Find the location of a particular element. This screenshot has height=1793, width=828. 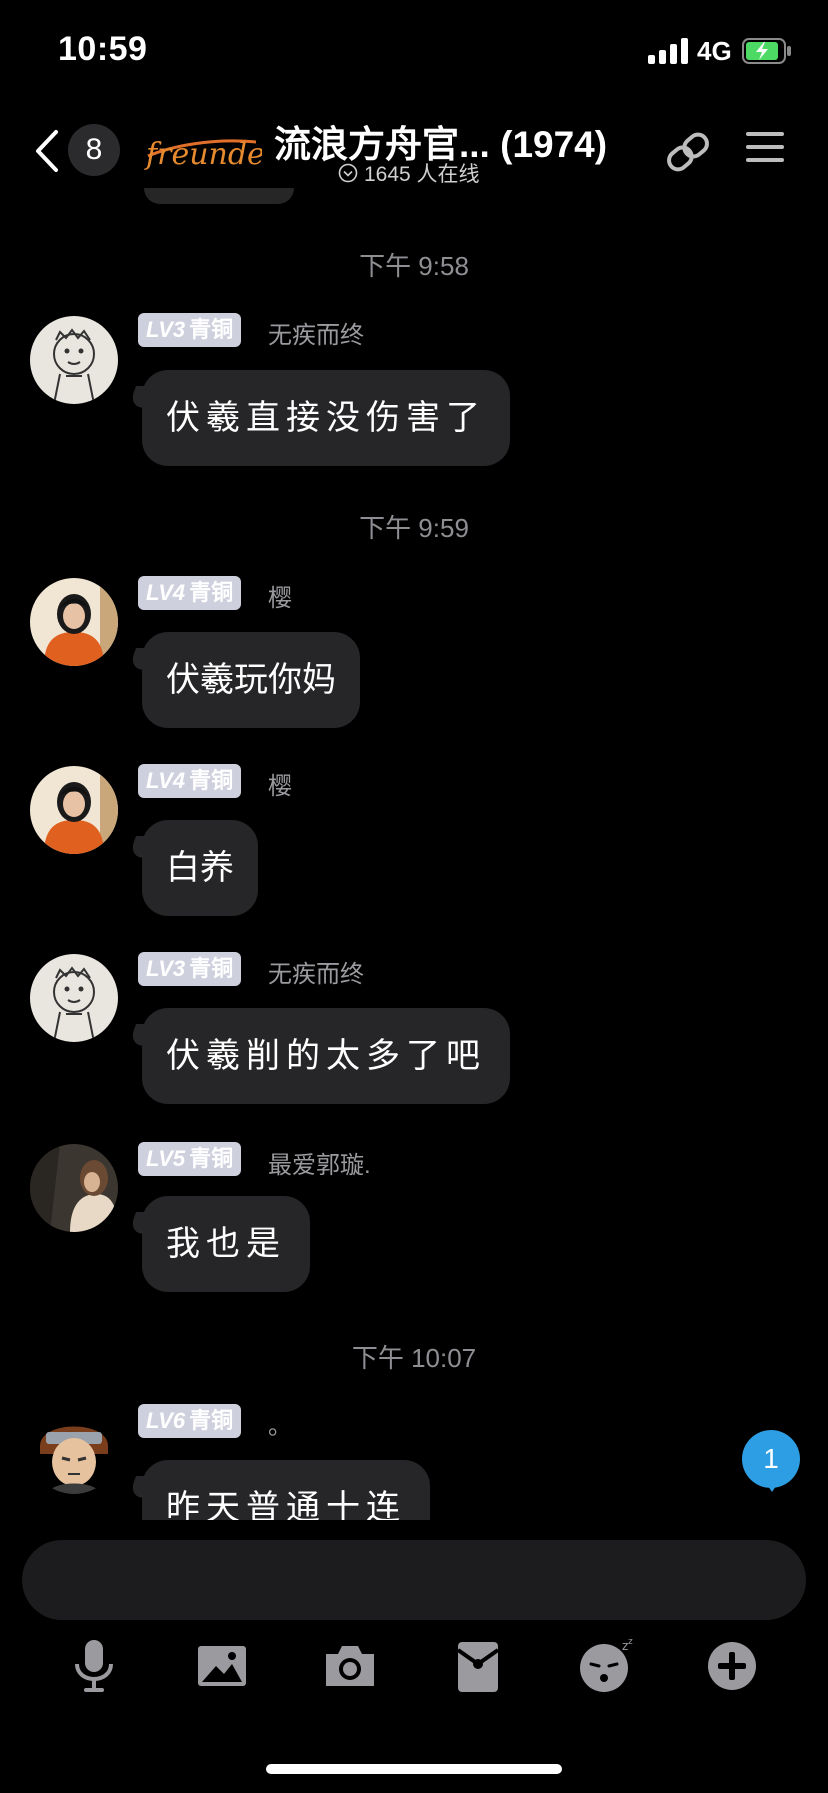

back-chevron-icon is located at coordinates (47, 151).